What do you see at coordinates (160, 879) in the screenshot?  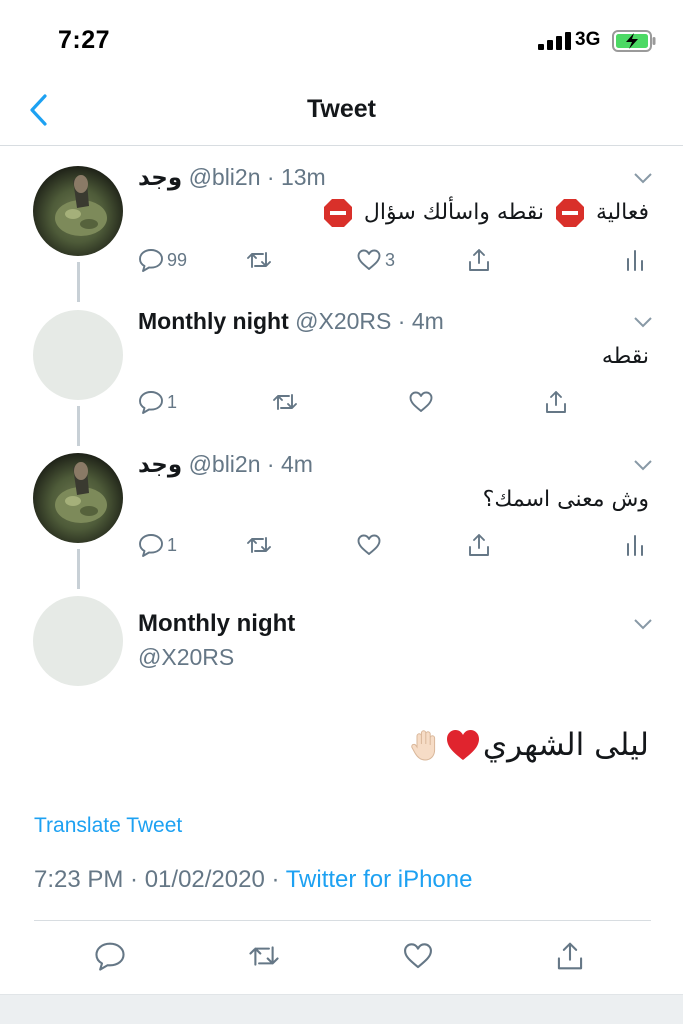 I see `tweet-datetime: 7:23 PM · 01/02/2020 ·` at bounding box center [160, 879].